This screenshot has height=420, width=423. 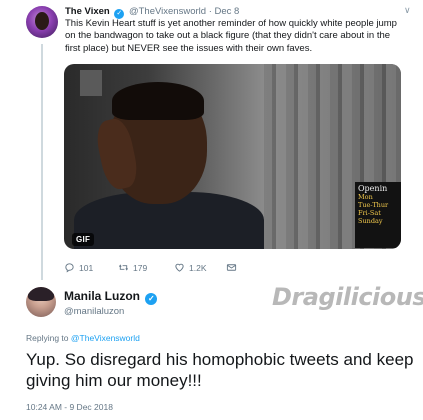 What do you see at coordinates (198, 267) in the screenshot?
I see `like-count: 1.2K` at bounding box center [198, 267].